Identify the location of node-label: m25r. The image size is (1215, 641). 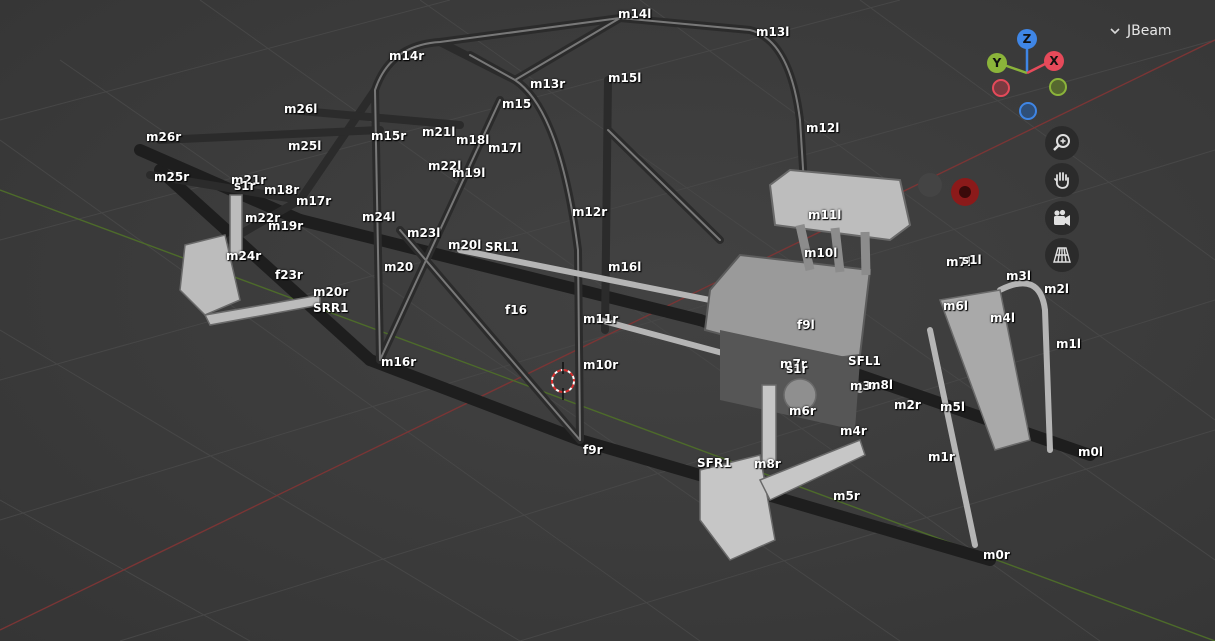
(172, 177).